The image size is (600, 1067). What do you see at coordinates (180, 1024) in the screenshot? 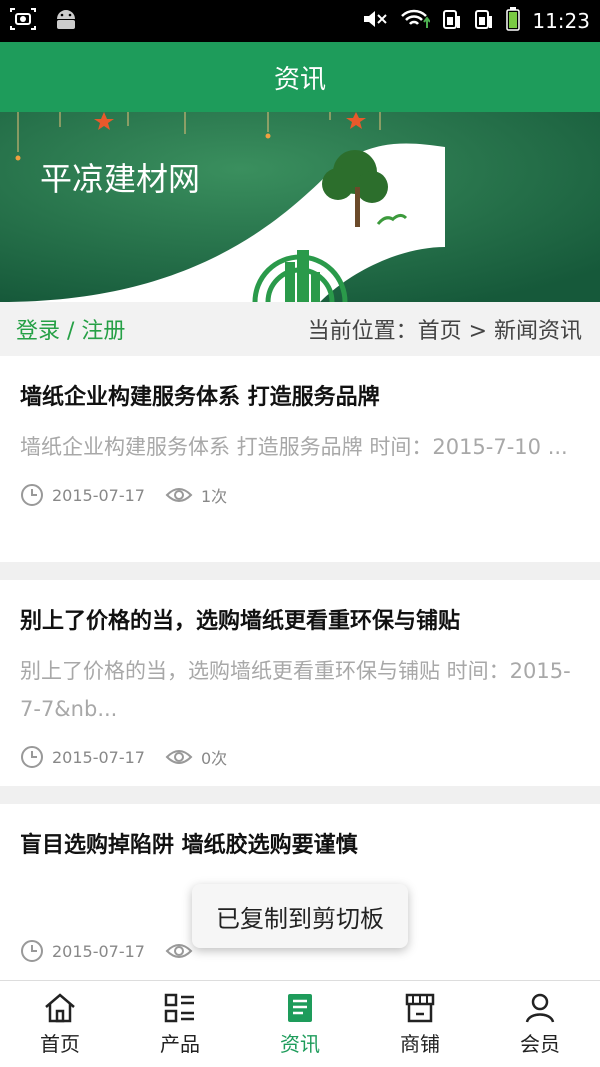
I see `tab-product: 产品` at bounding box center [180, 1024].